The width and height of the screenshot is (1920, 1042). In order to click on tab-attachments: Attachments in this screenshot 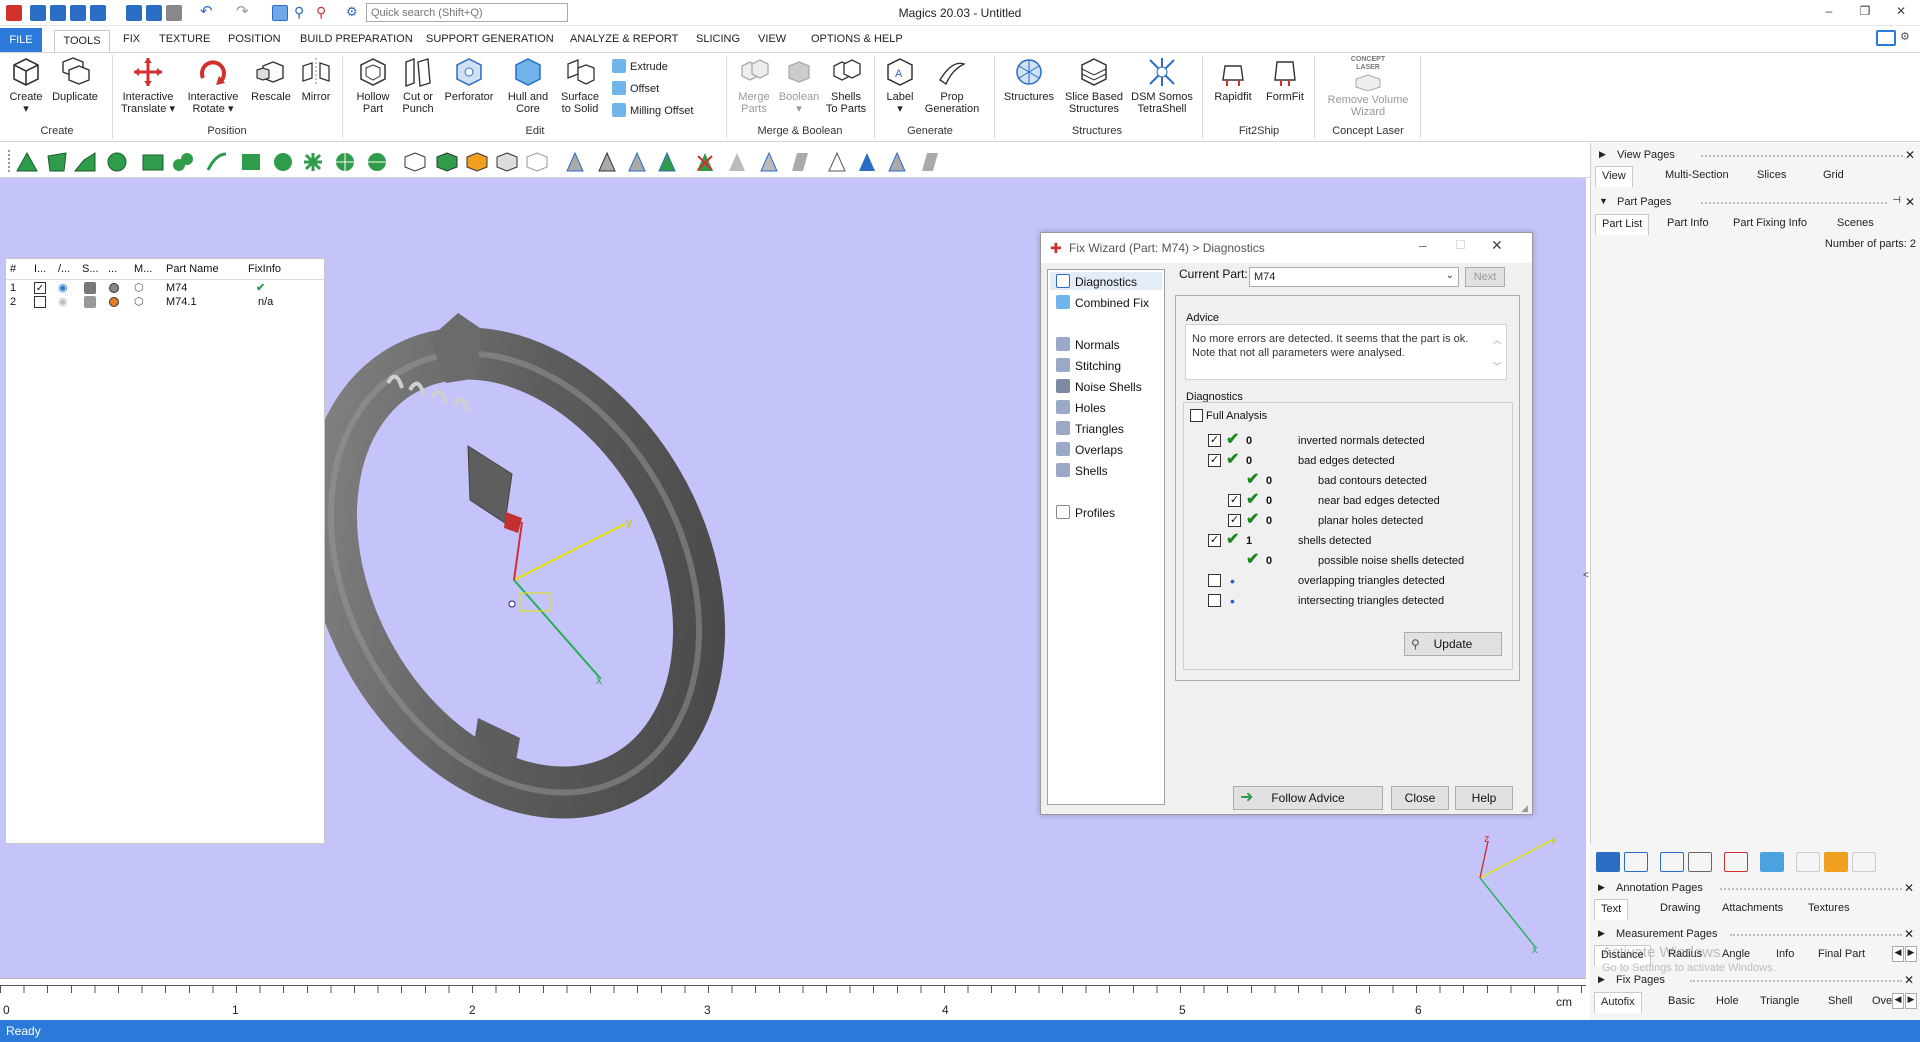, I will do `click(1752, 908)`.